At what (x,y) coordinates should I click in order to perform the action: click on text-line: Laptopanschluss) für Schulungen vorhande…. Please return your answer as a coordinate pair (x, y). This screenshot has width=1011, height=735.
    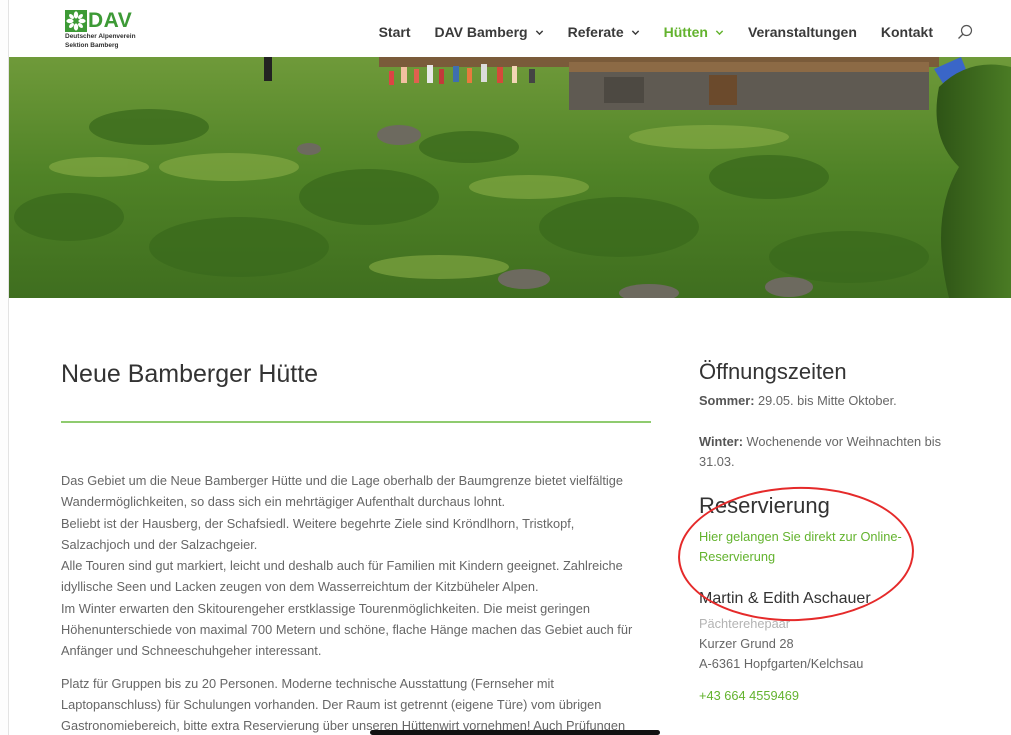
    Looking at the image, I should click on (331, 704).